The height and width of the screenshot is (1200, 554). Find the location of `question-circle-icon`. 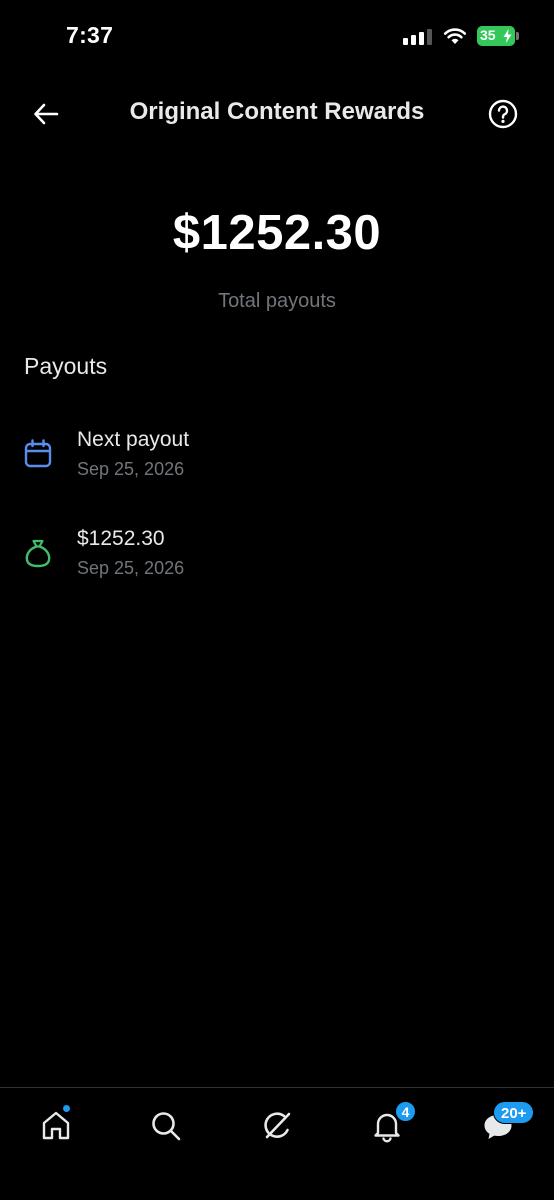

question-circle-icon is located at coordinates (503, 114).